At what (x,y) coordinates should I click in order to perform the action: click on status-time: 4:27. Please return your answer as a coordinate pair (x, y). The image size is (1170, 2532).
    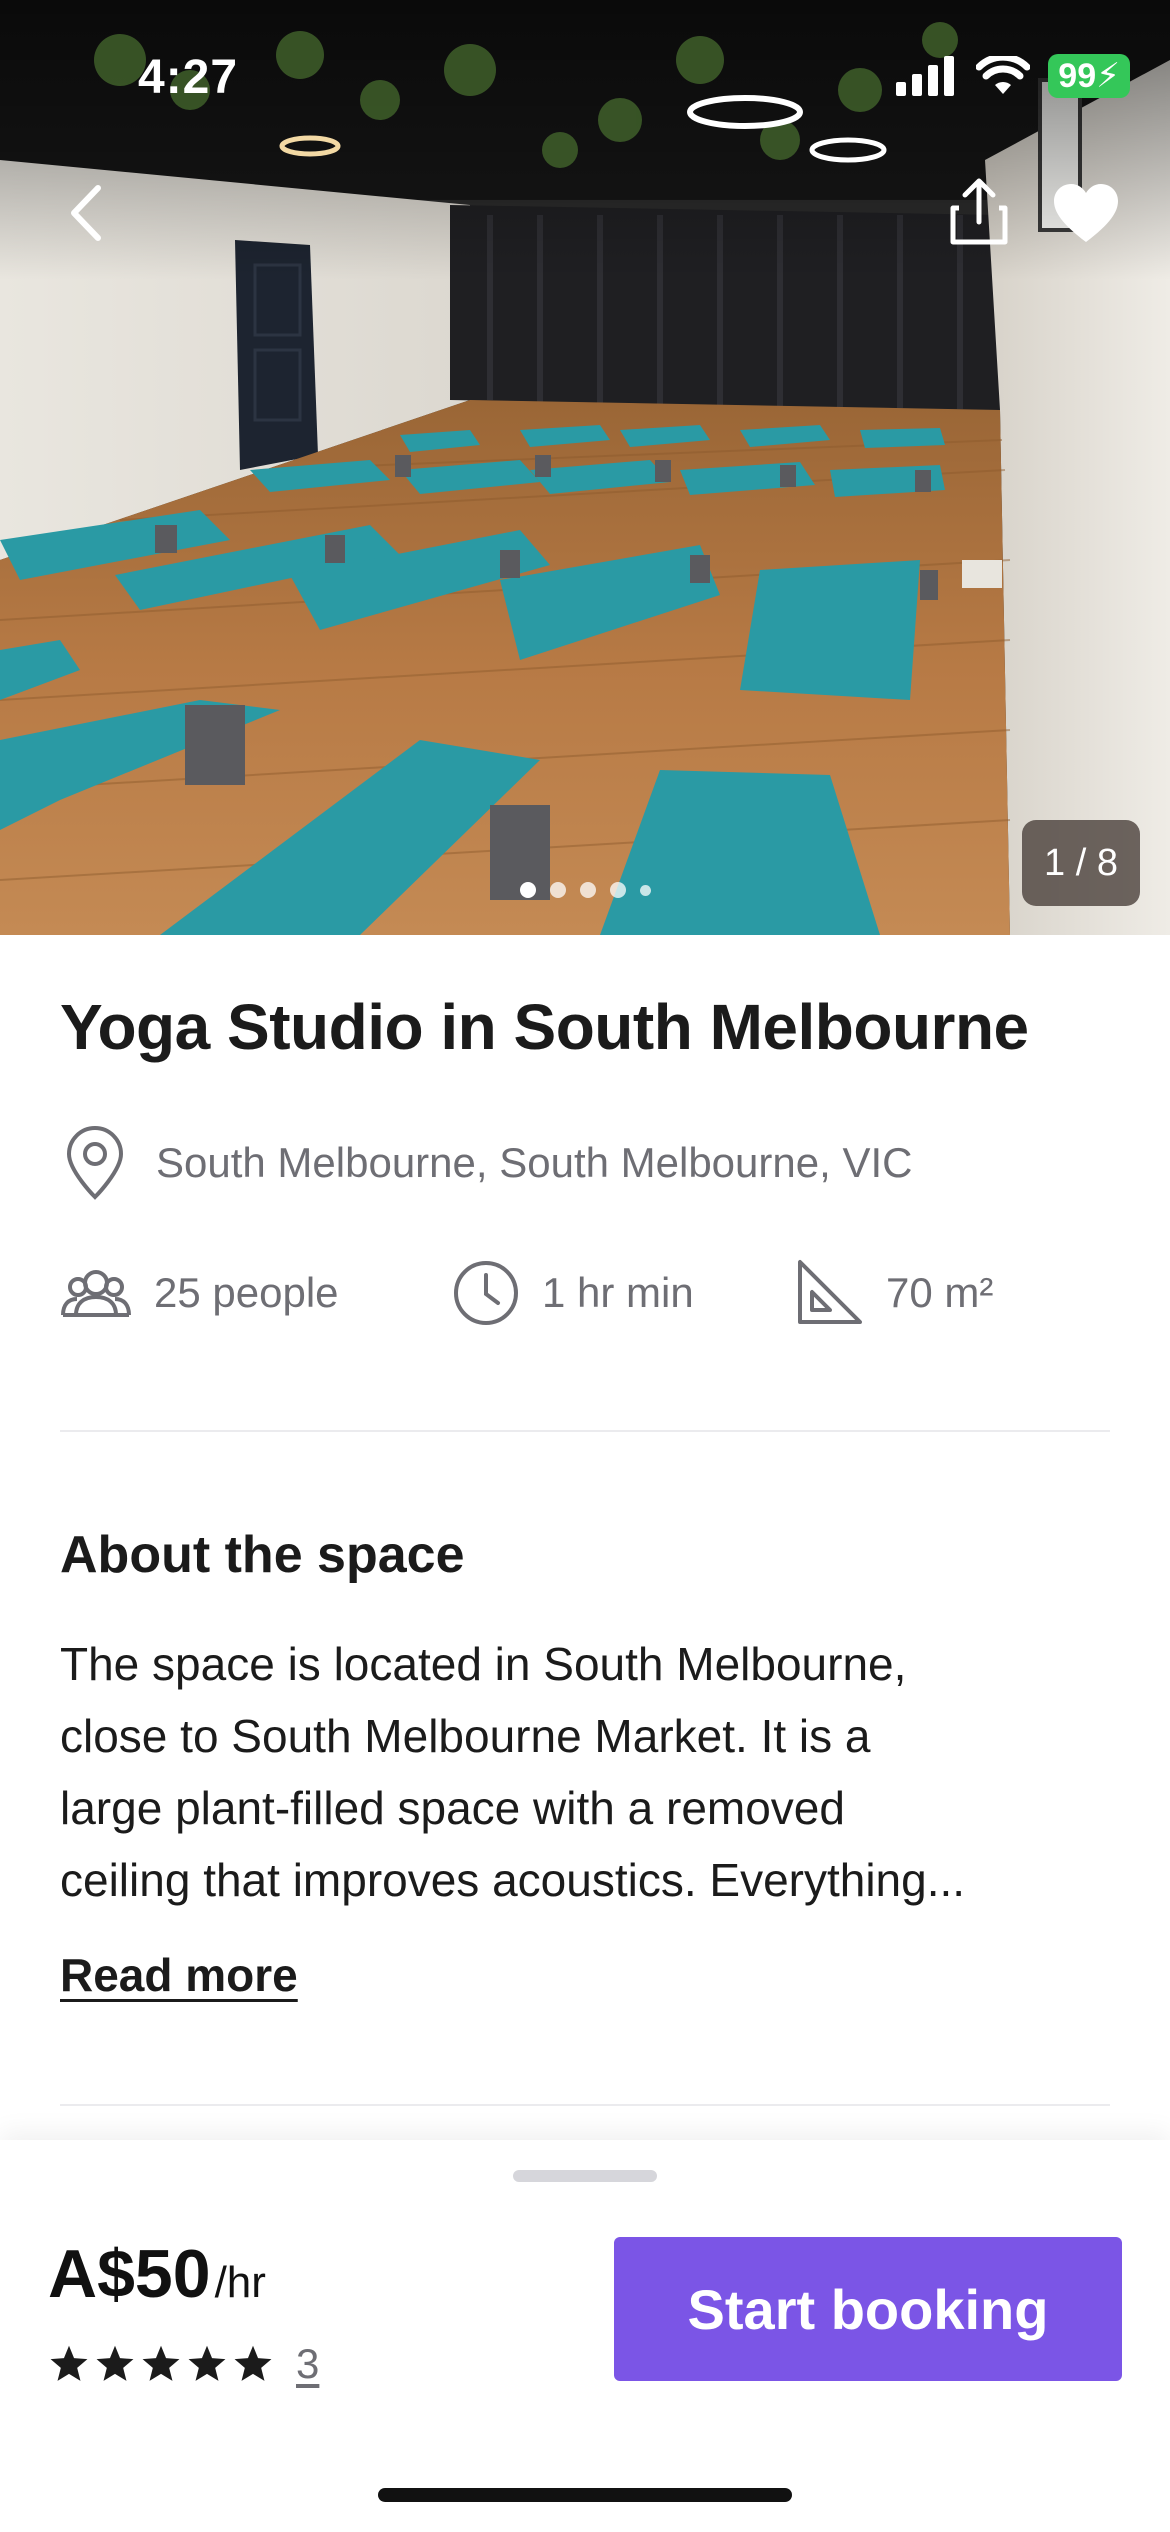
    Looking at the image, I should click on (188, 77).